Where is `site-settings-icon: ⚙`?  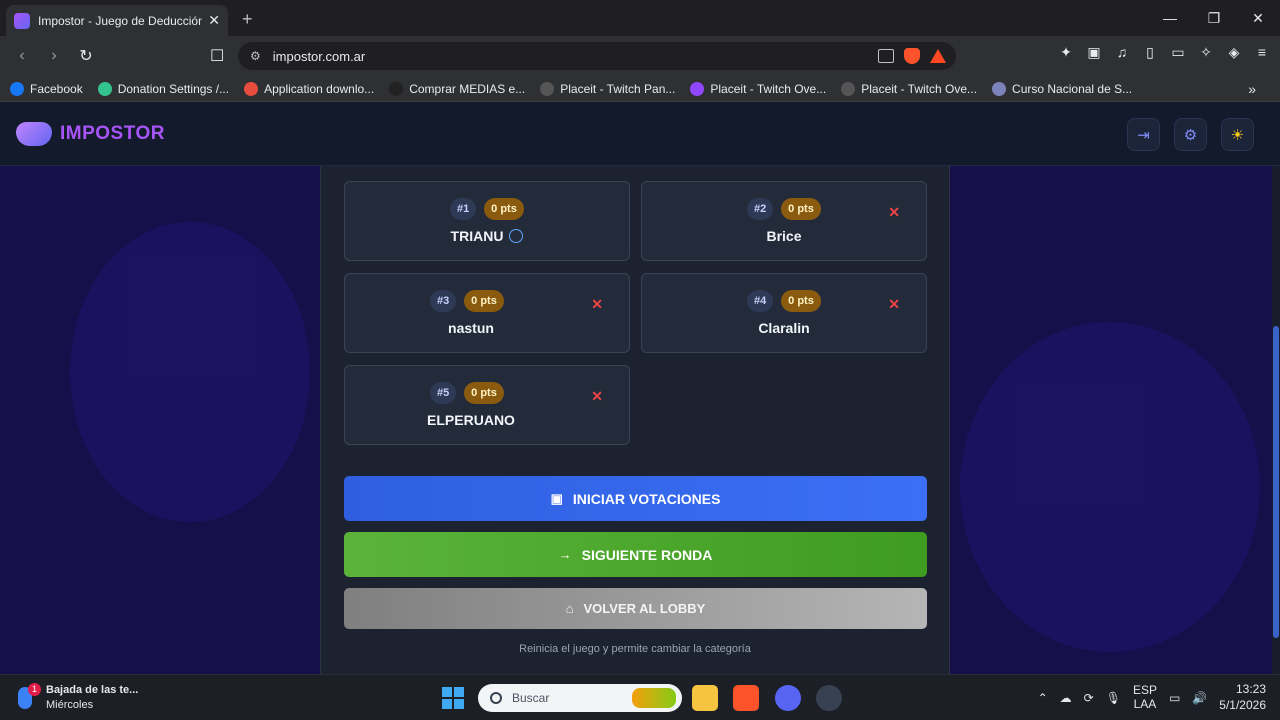
site-settings-icon: ⚙ is located at coordinates (255, 56).